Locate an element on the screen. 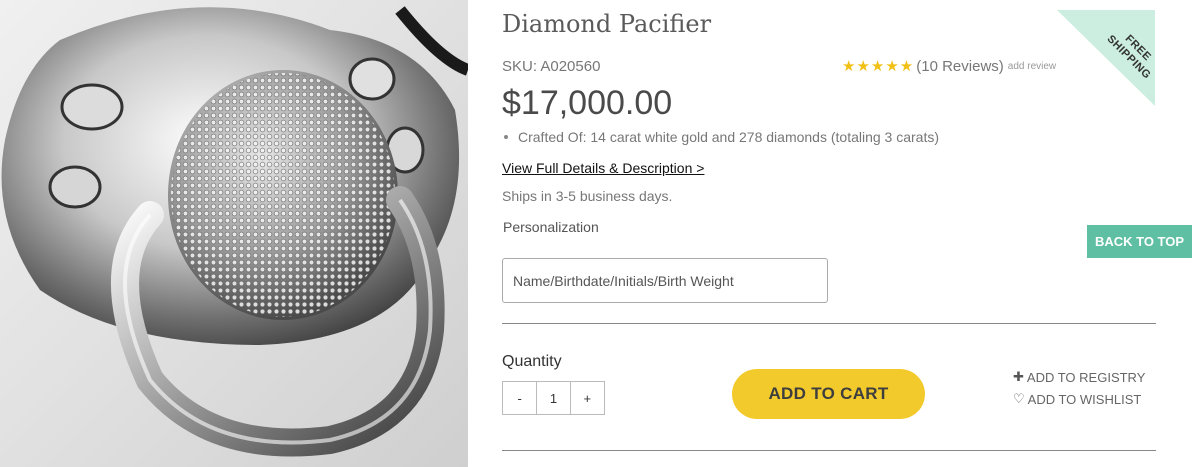 The height and width of the screenshot is (467, 1192). heart-outline-icon: ♡ is located at coordinates (1019, 398).